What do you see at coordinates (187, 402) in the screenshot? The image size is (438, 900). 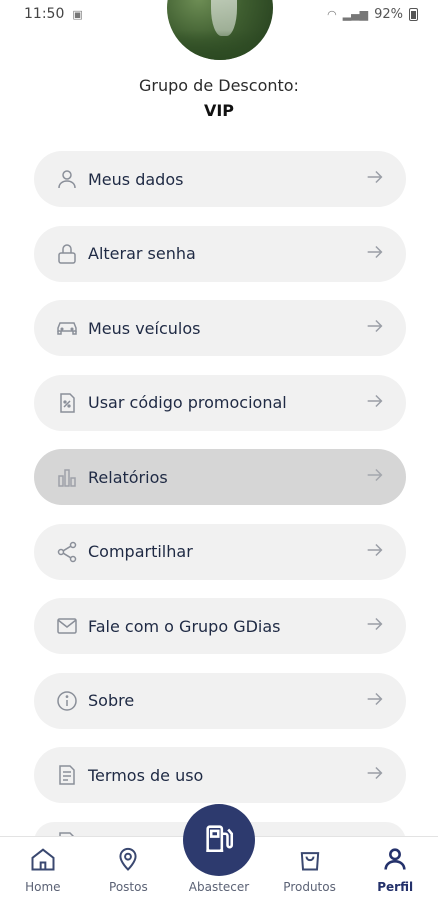 I see `menu-item-label: Usar código promocional` at bounding box center [187, 402].